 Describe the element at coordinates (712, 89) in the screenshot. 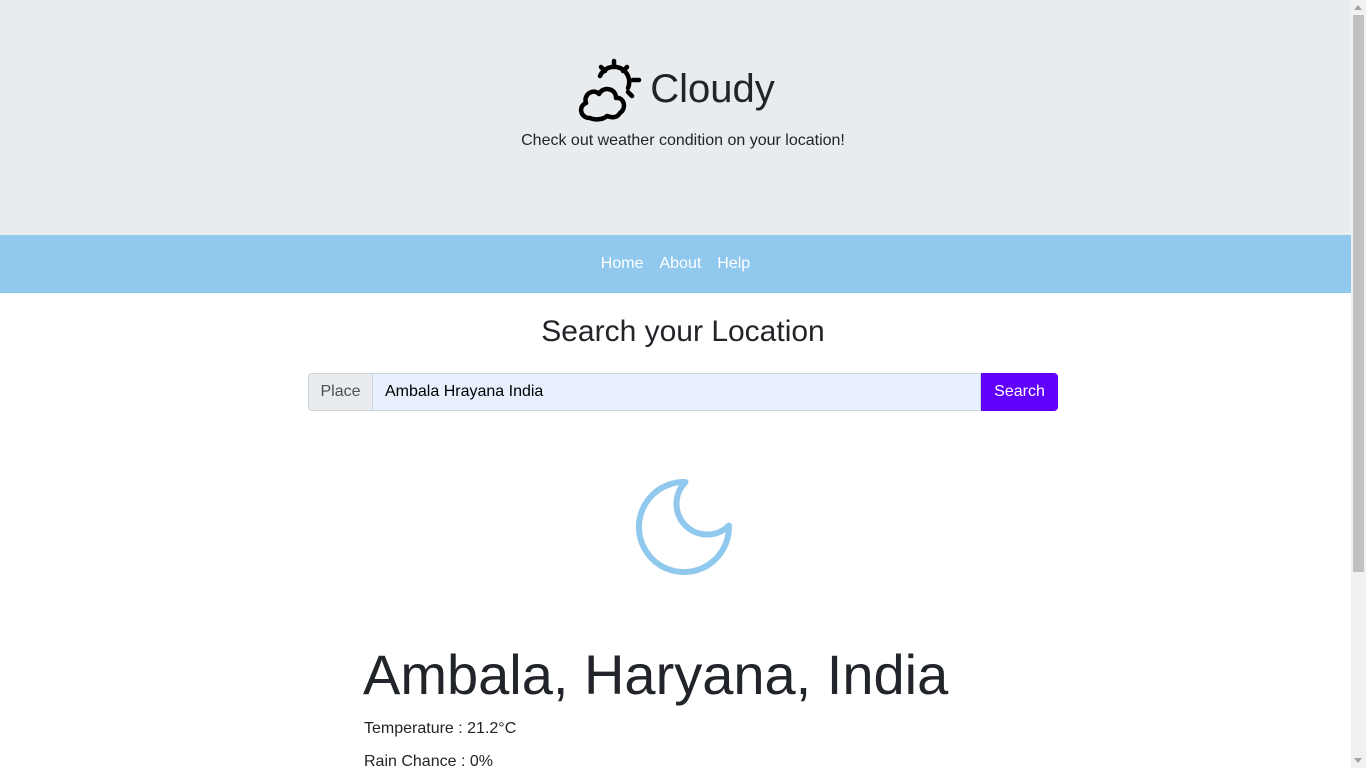

I see `app-title: Cloudy` at that location.